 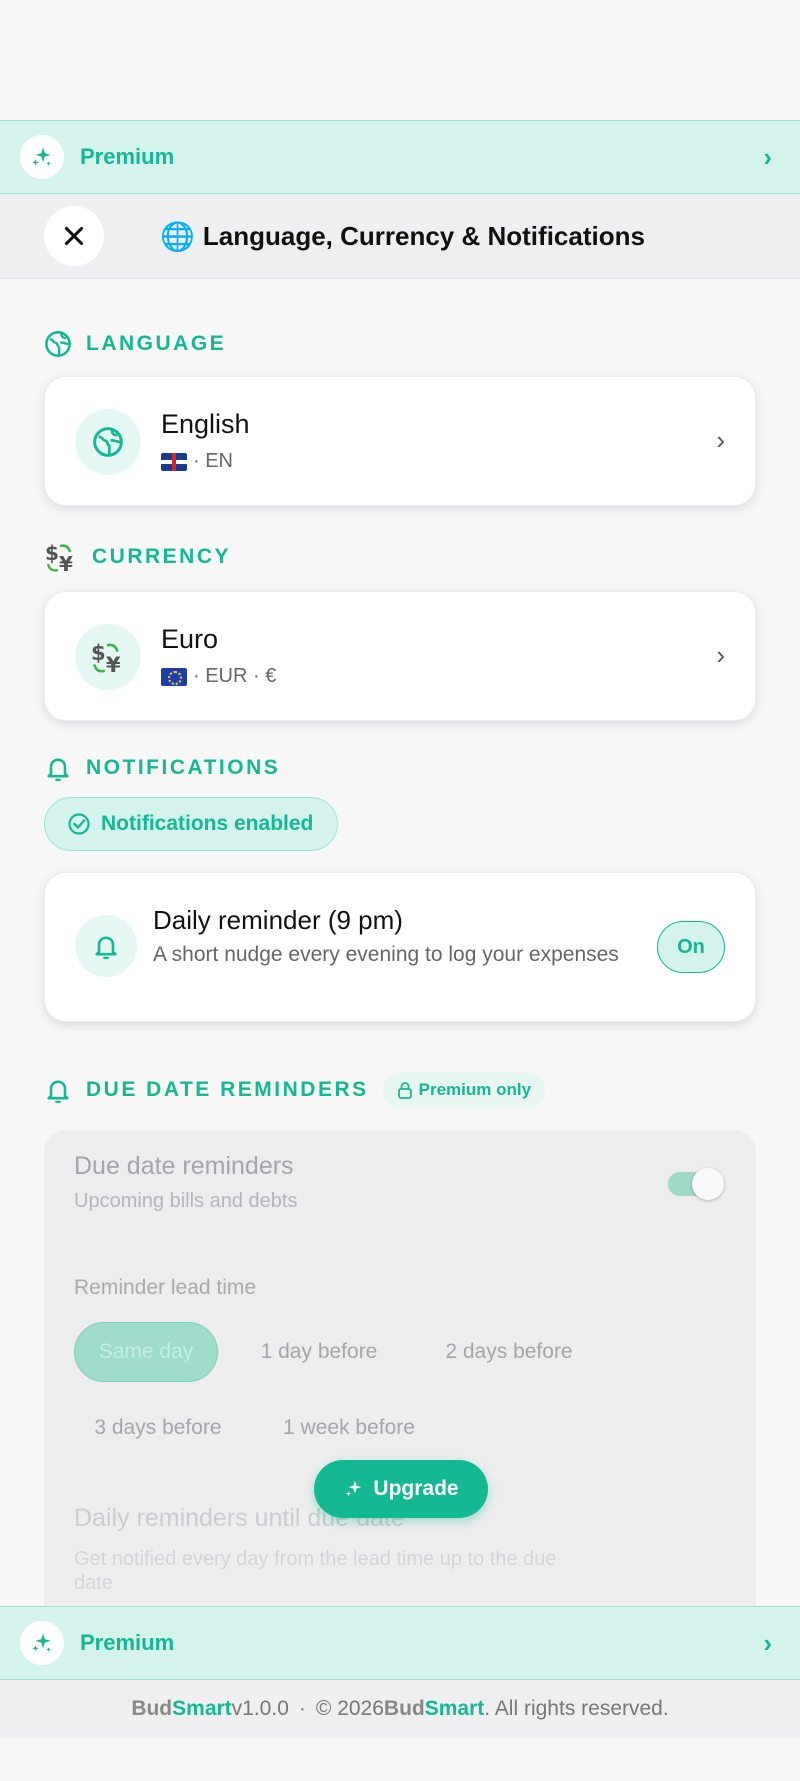 What do you see at coordinates (174, 676) in the screenshot?
I see `eu-flag-icon` at bounding box center [174, 676].